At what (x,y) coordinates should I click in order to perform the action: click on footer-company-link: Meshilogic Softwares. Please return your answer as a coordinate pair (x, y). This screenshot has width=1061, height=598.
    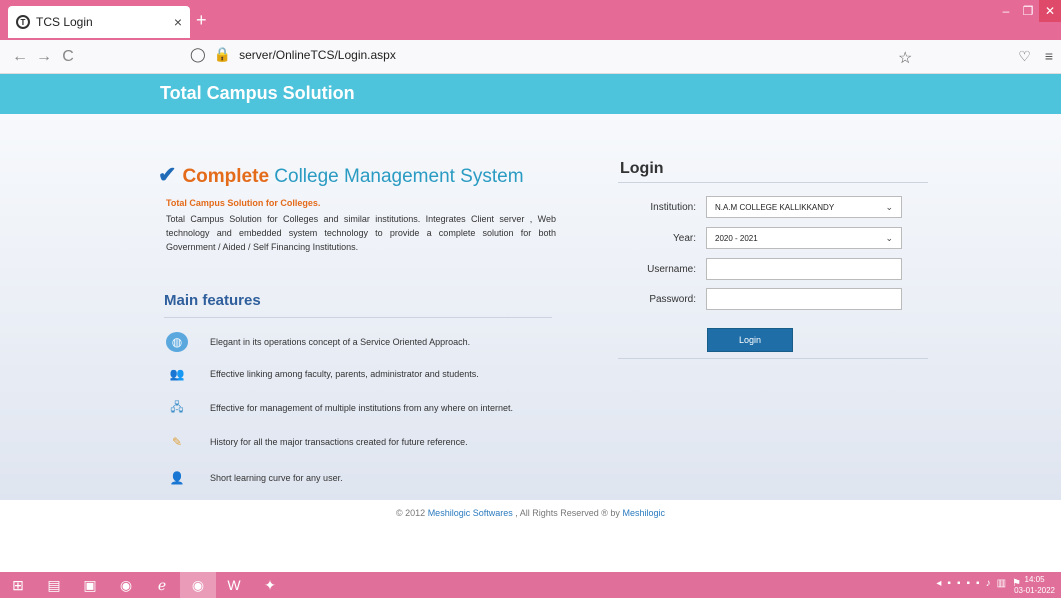
    Looking at the image, I should click on (470, 513).